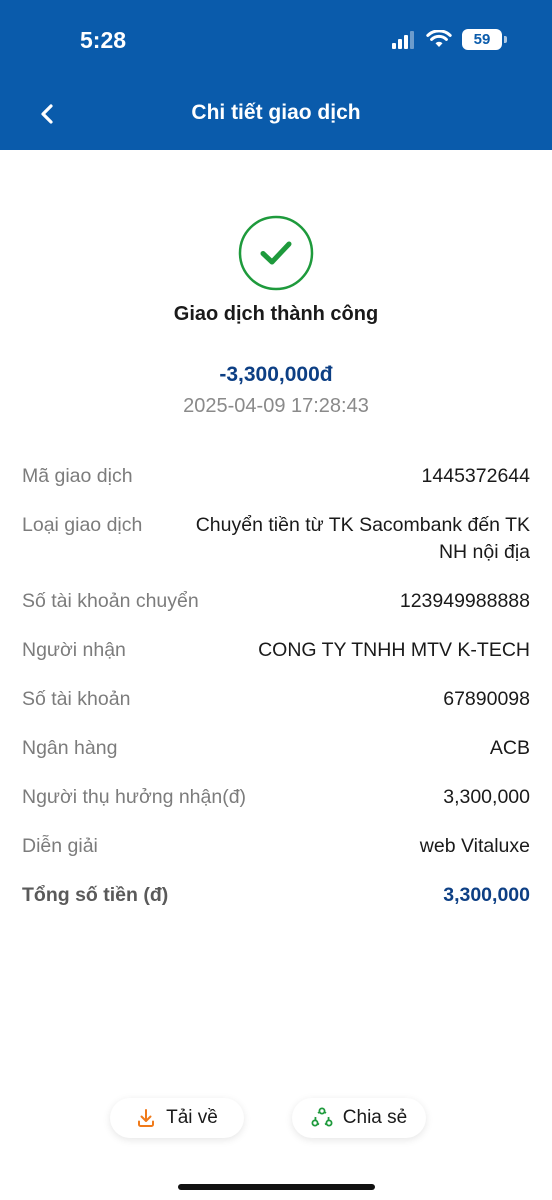  I want to click on share-label: Chia sẻ, so click(375, 1117).